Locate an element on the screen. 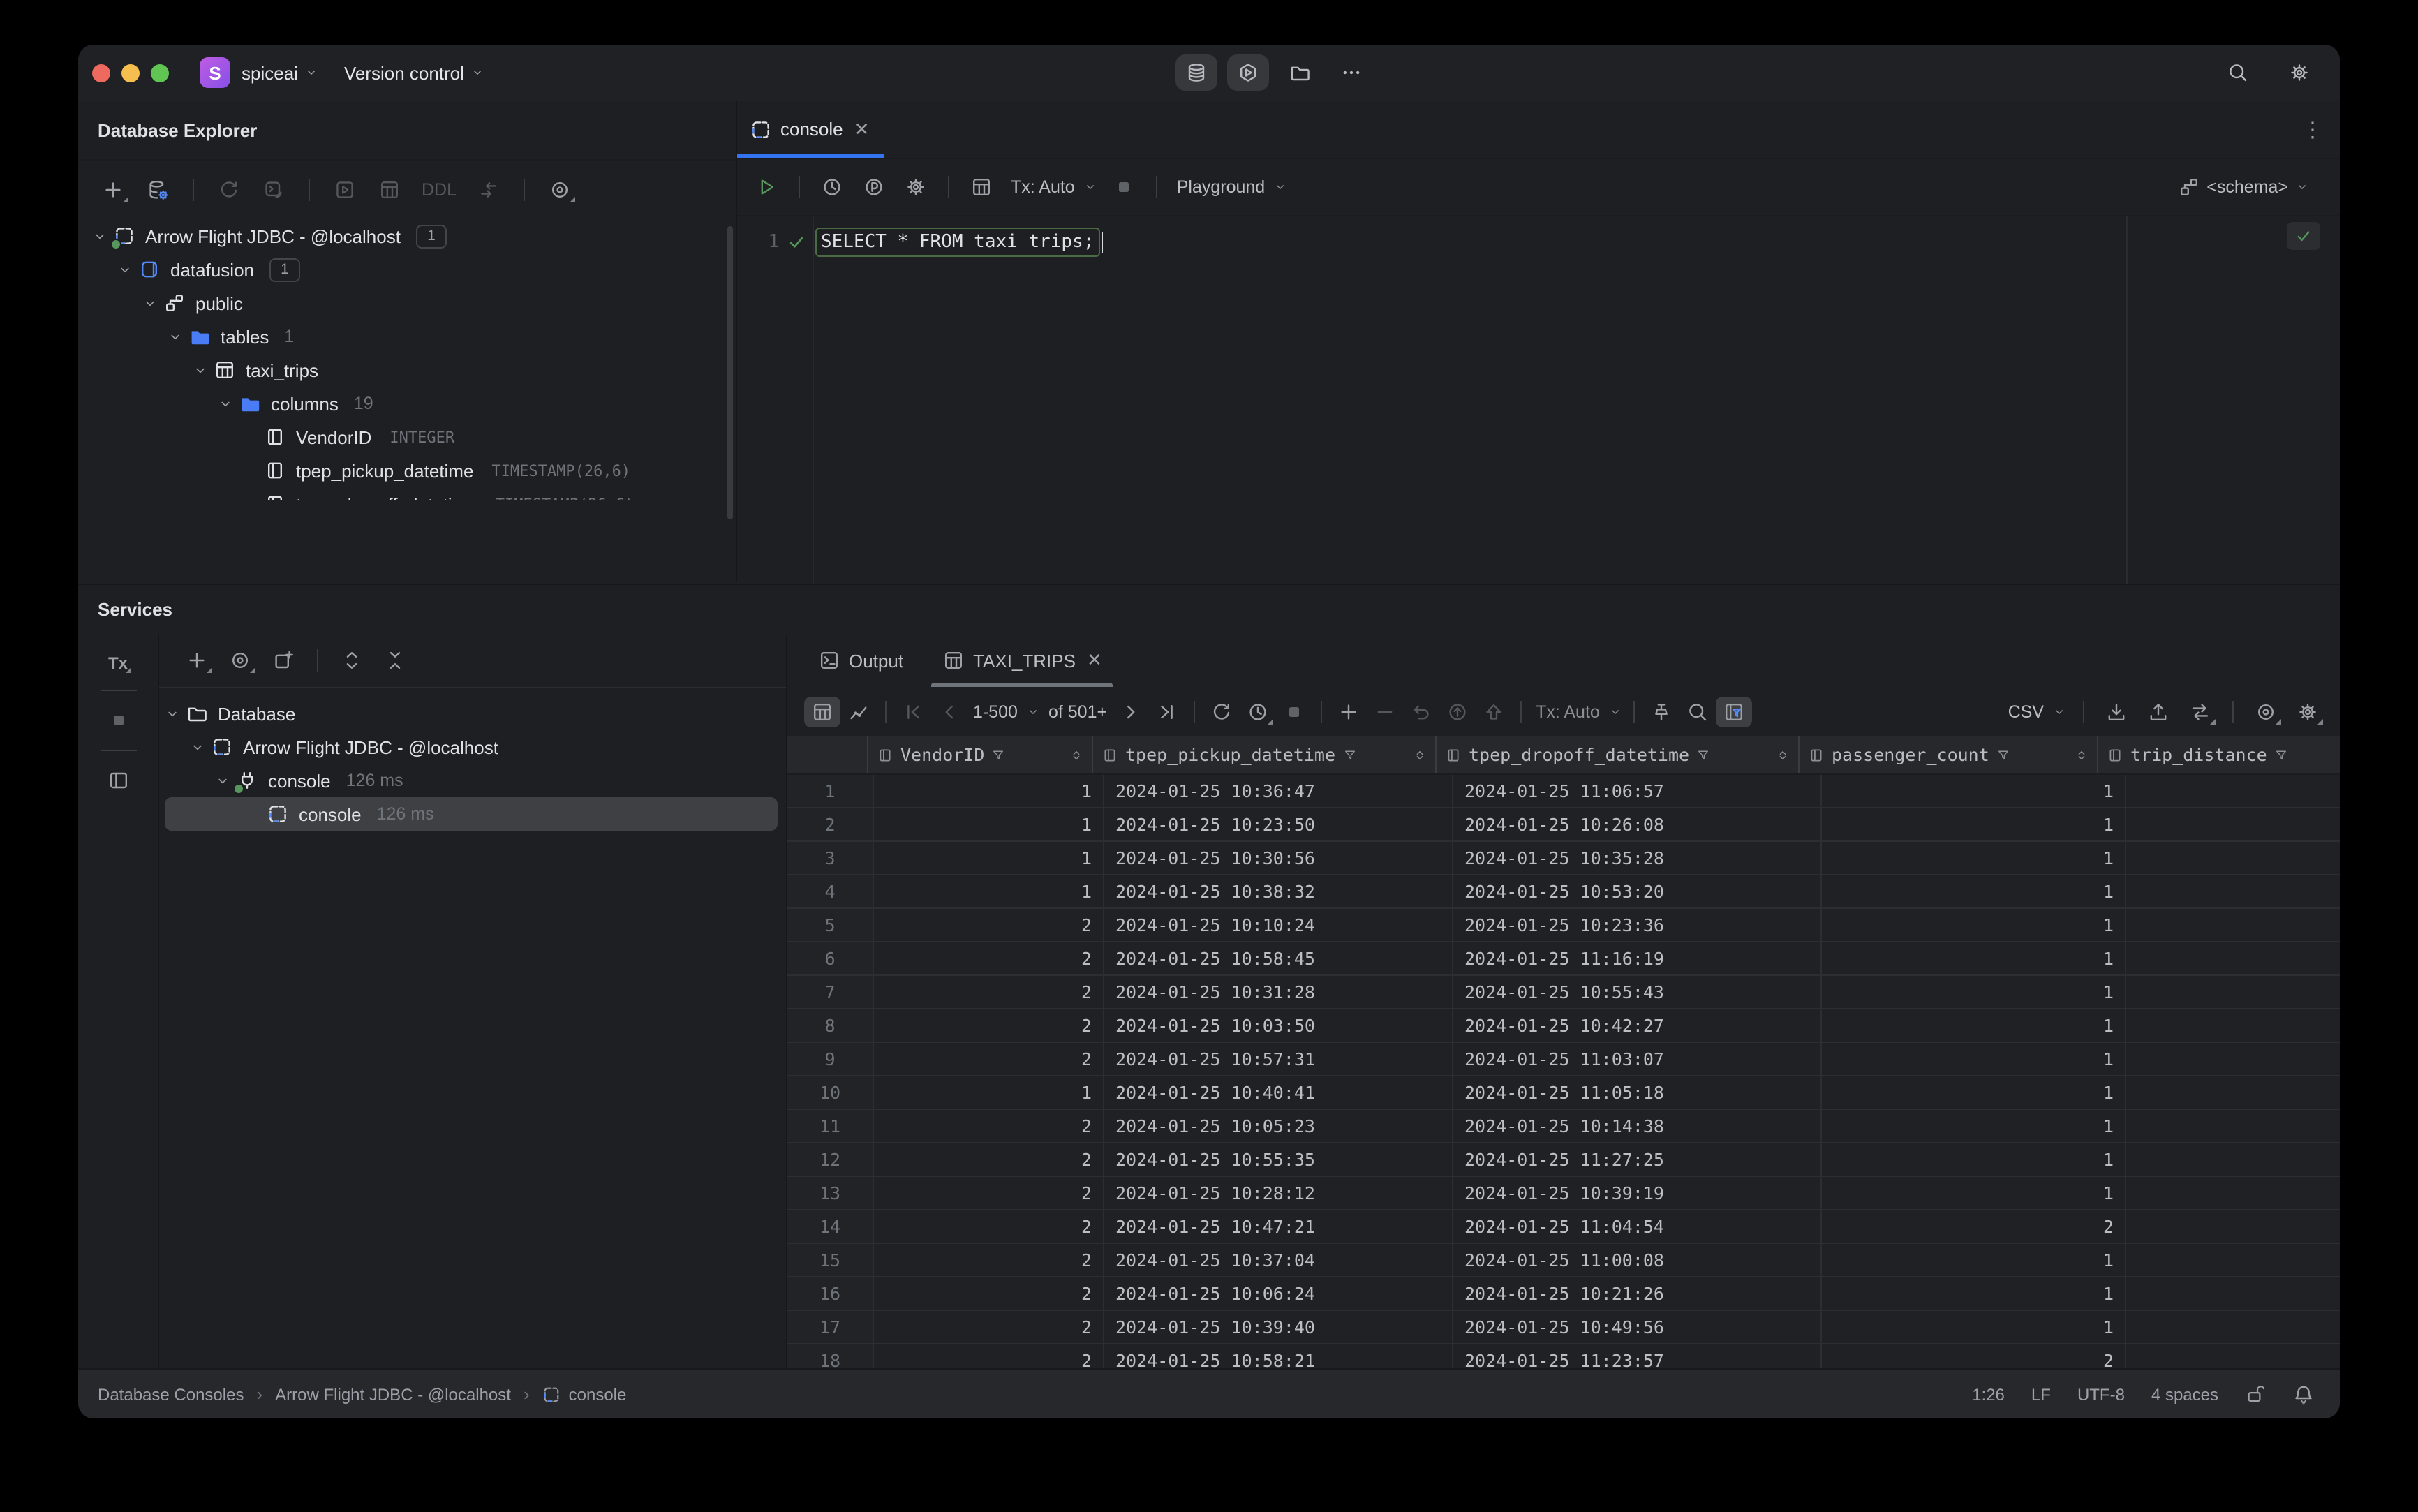 The image size is (2418, 1512). open-in-new-tab-button is located at coordinates (283, 660).